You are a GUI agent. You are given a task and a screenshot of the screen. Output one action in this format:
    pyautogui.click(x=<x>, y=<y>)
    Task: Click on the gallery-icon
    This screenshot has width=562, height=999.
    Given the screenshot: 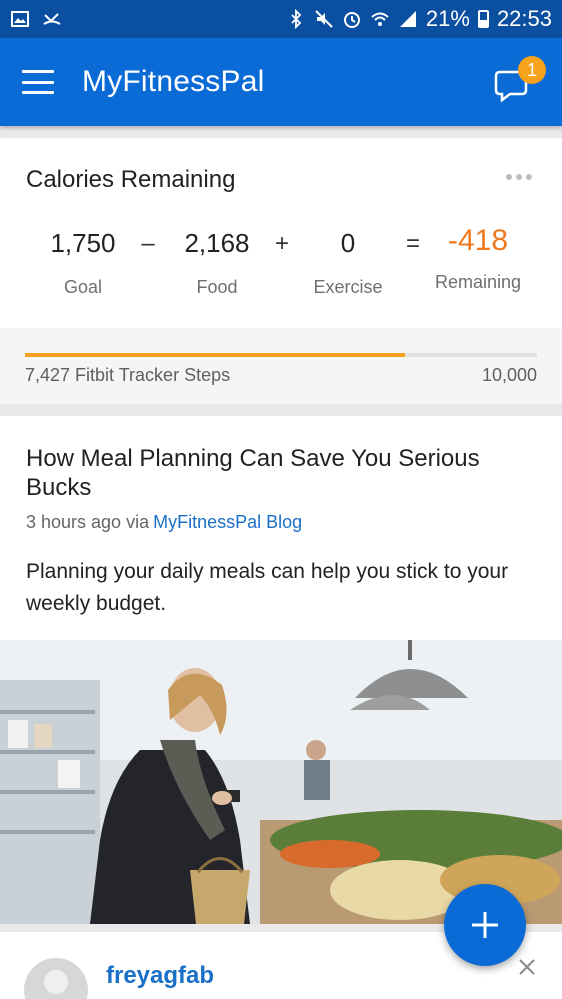 What is the action you would take?
    pyautogui.click(x=20, y=19)
    